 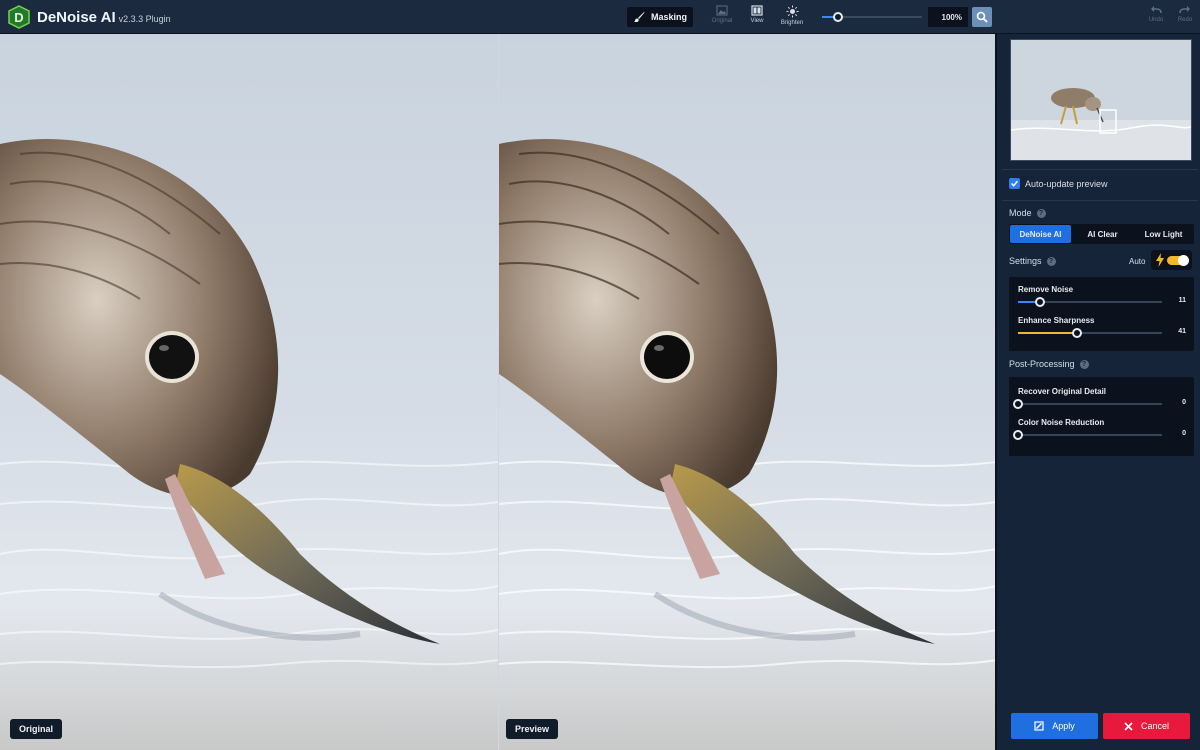 What do you see at coordinates (1020, 213) in the screenshot?
I see `mode-label: Mode` at bounding box center [1020, 213].